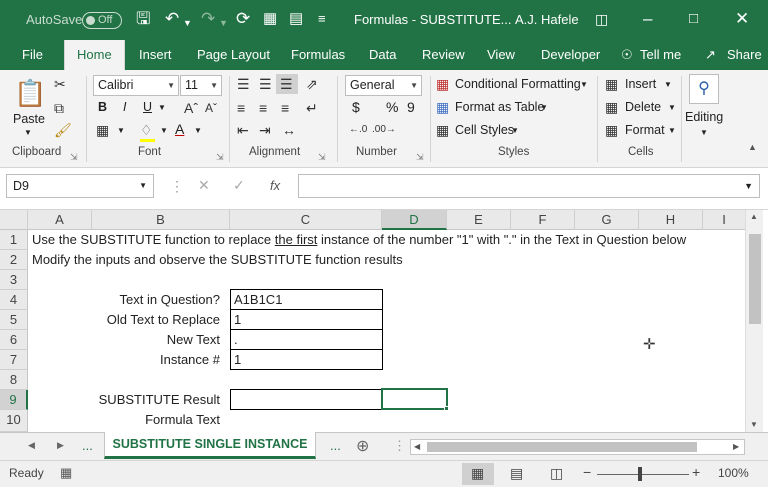 This screenshot has height=487, width=768. Describe the element at coordinates (671, 220) in the screenshot. I see `column-header-h: H` at that location.